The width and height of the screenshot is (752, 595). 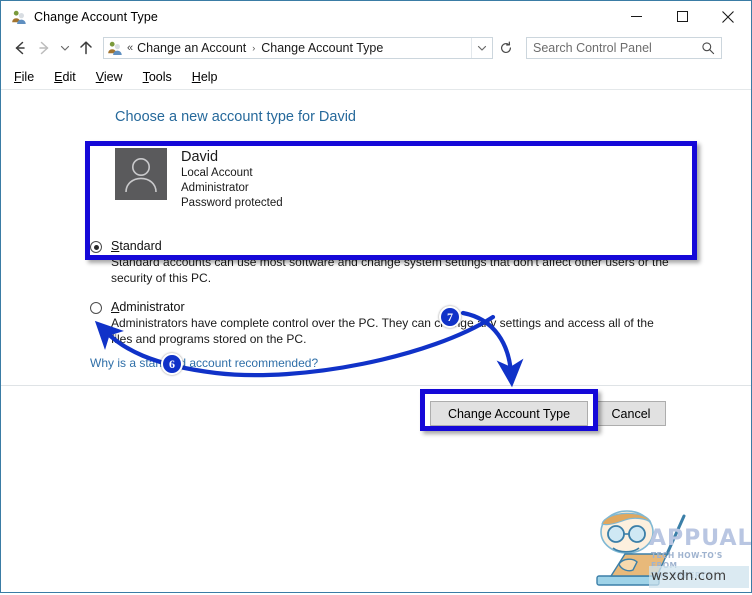 I want to click on refresh-button, so click(x=506, y=48).